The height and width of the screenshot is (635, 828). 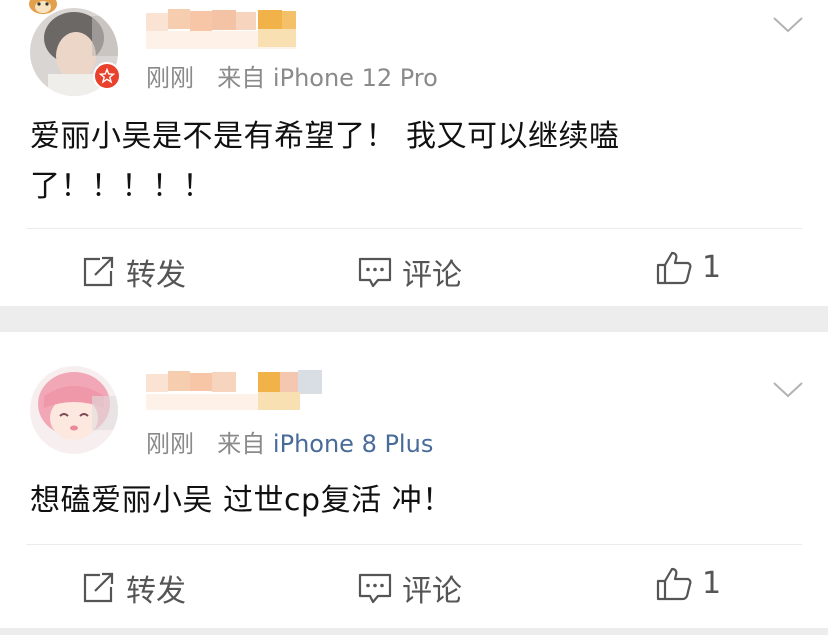 I want to click on device-name: iPhone 12 Pro, so click(x=355, y=78).